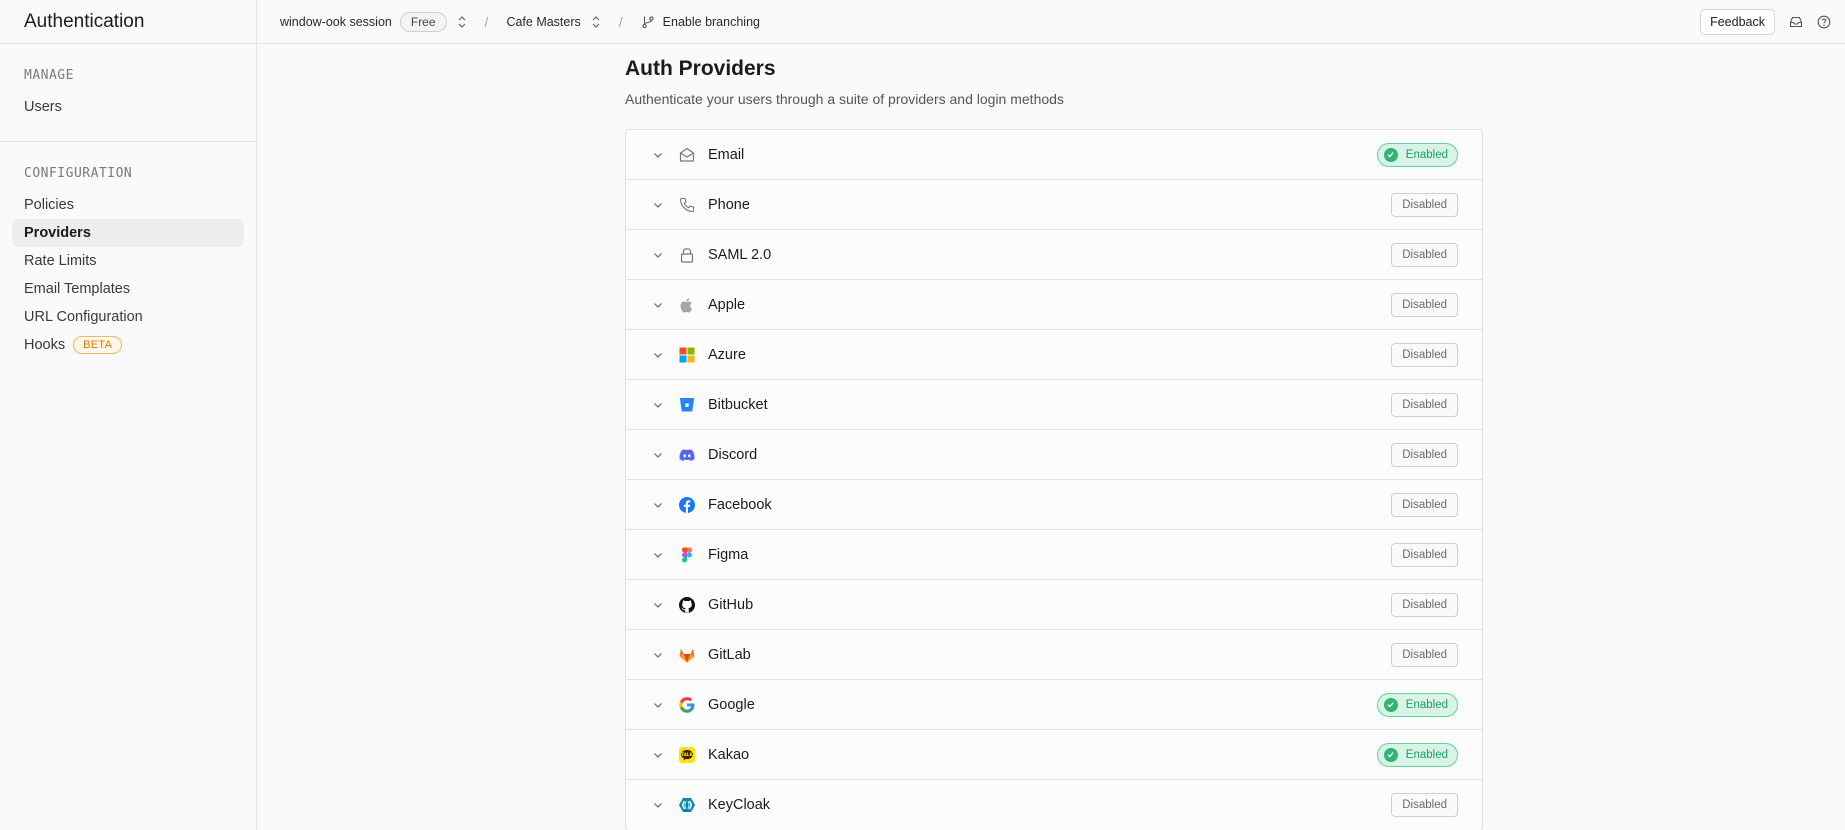 The height and width of the screenshot is (830, 1845). Describe the element at coordinates (729, 754) in the screenshot. I see `provider-name: Kakao` at that location.